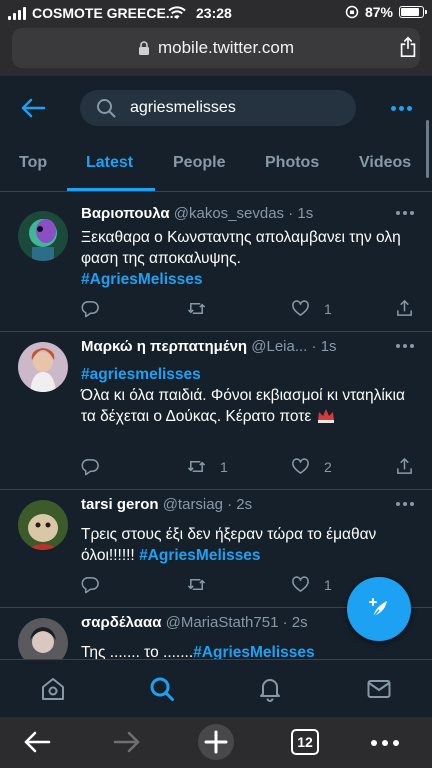 The width and height of the screenshot is (432, 768). What do you see at coordinates (120, 504) in the screenshot?
I see `author-name: tarsi geron` at bounding box center [120, 504].